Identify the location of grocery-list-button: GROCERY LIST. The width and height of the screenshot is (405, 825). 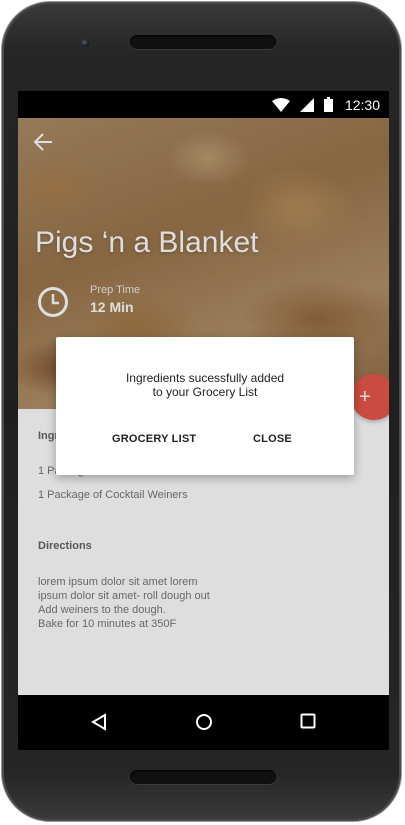
(154, 439).